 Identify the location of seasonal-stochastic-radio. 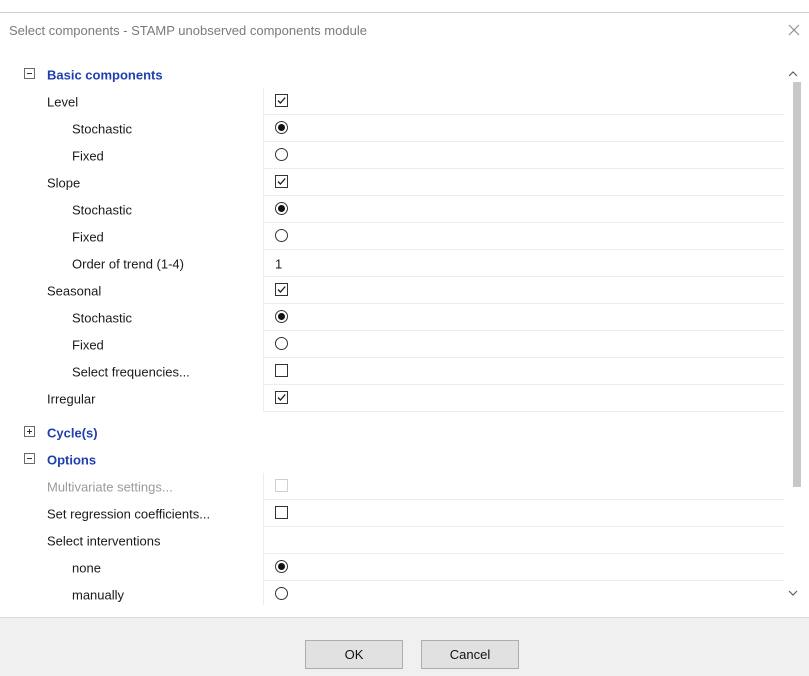
(281, 316).